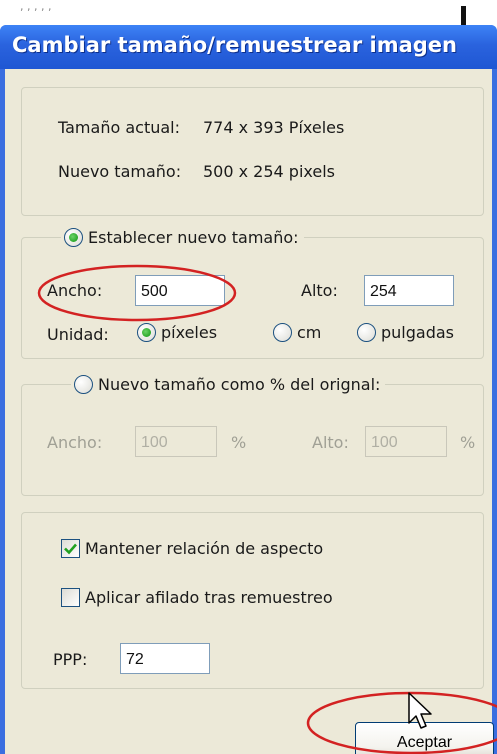  What do you see at coordinates (165, 658) in the screenshot?
I see `dpi-input` at bounding box center [165, 658].